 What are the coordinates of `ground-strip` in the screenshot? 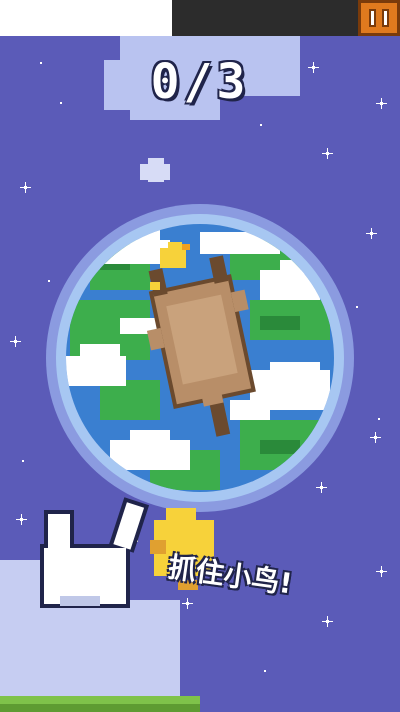 It's located at (100, 704).